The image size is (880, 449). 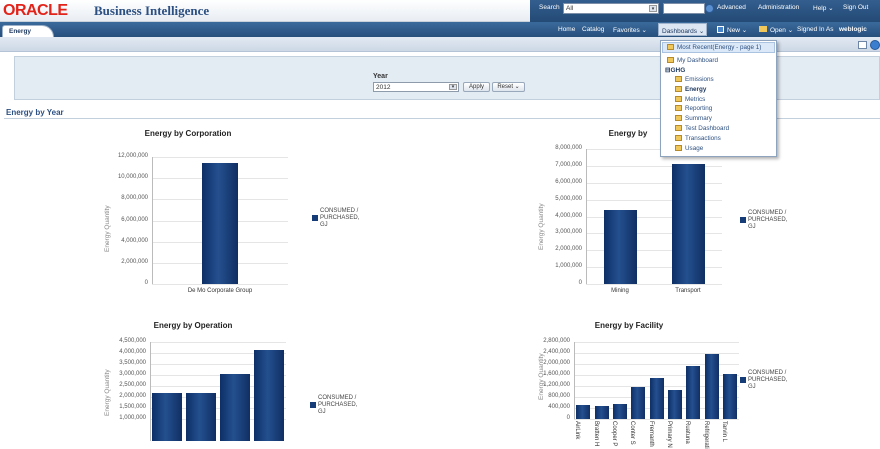 What do you see at coordinates (698, 118) in the screenshot?
I see `menu-item-summary: Summary` at bounding box center [698, 118].